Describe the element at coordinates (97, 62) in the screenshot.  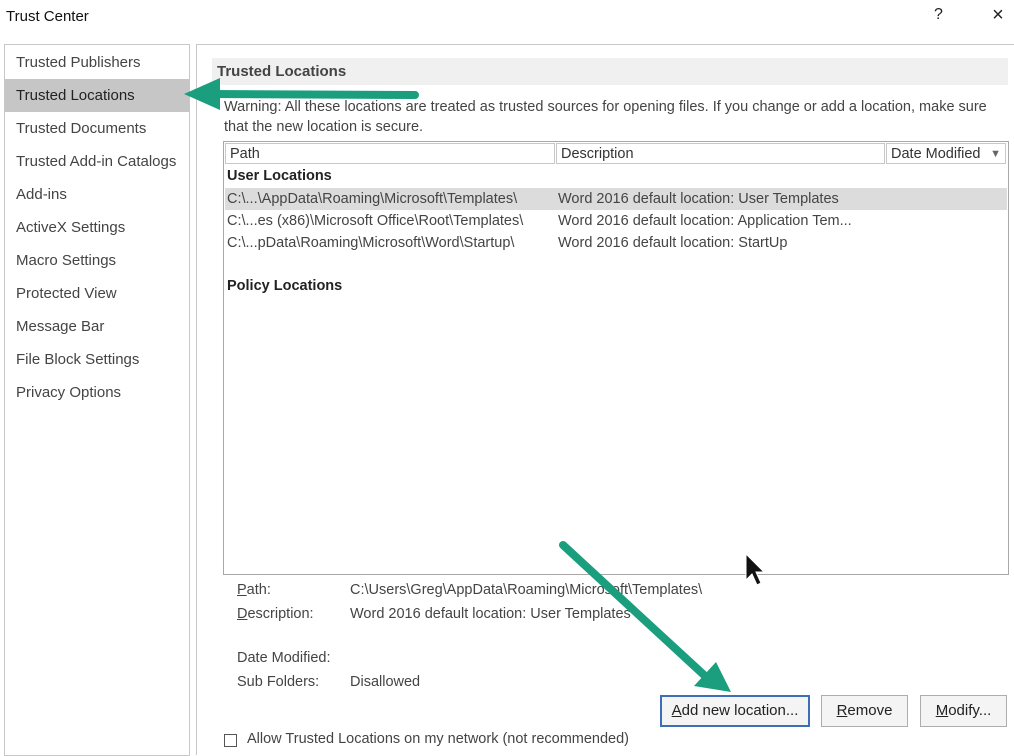
I see `sidebar-item-trusted-publishers: Trusted Publishers` at that location.